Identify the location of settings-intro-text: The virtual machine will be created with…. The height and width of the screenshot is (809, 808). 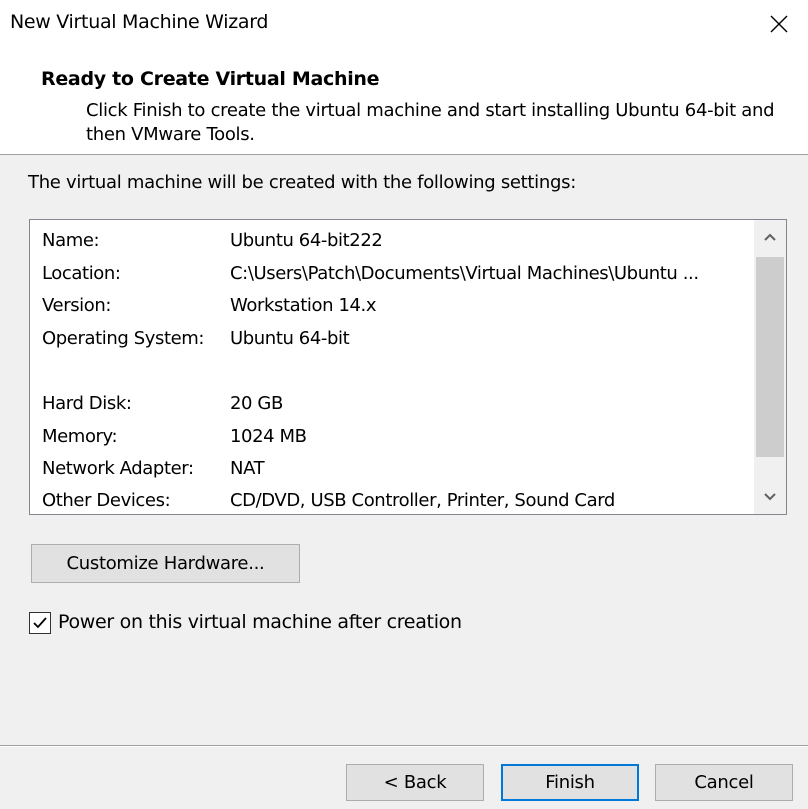
(302, 182).